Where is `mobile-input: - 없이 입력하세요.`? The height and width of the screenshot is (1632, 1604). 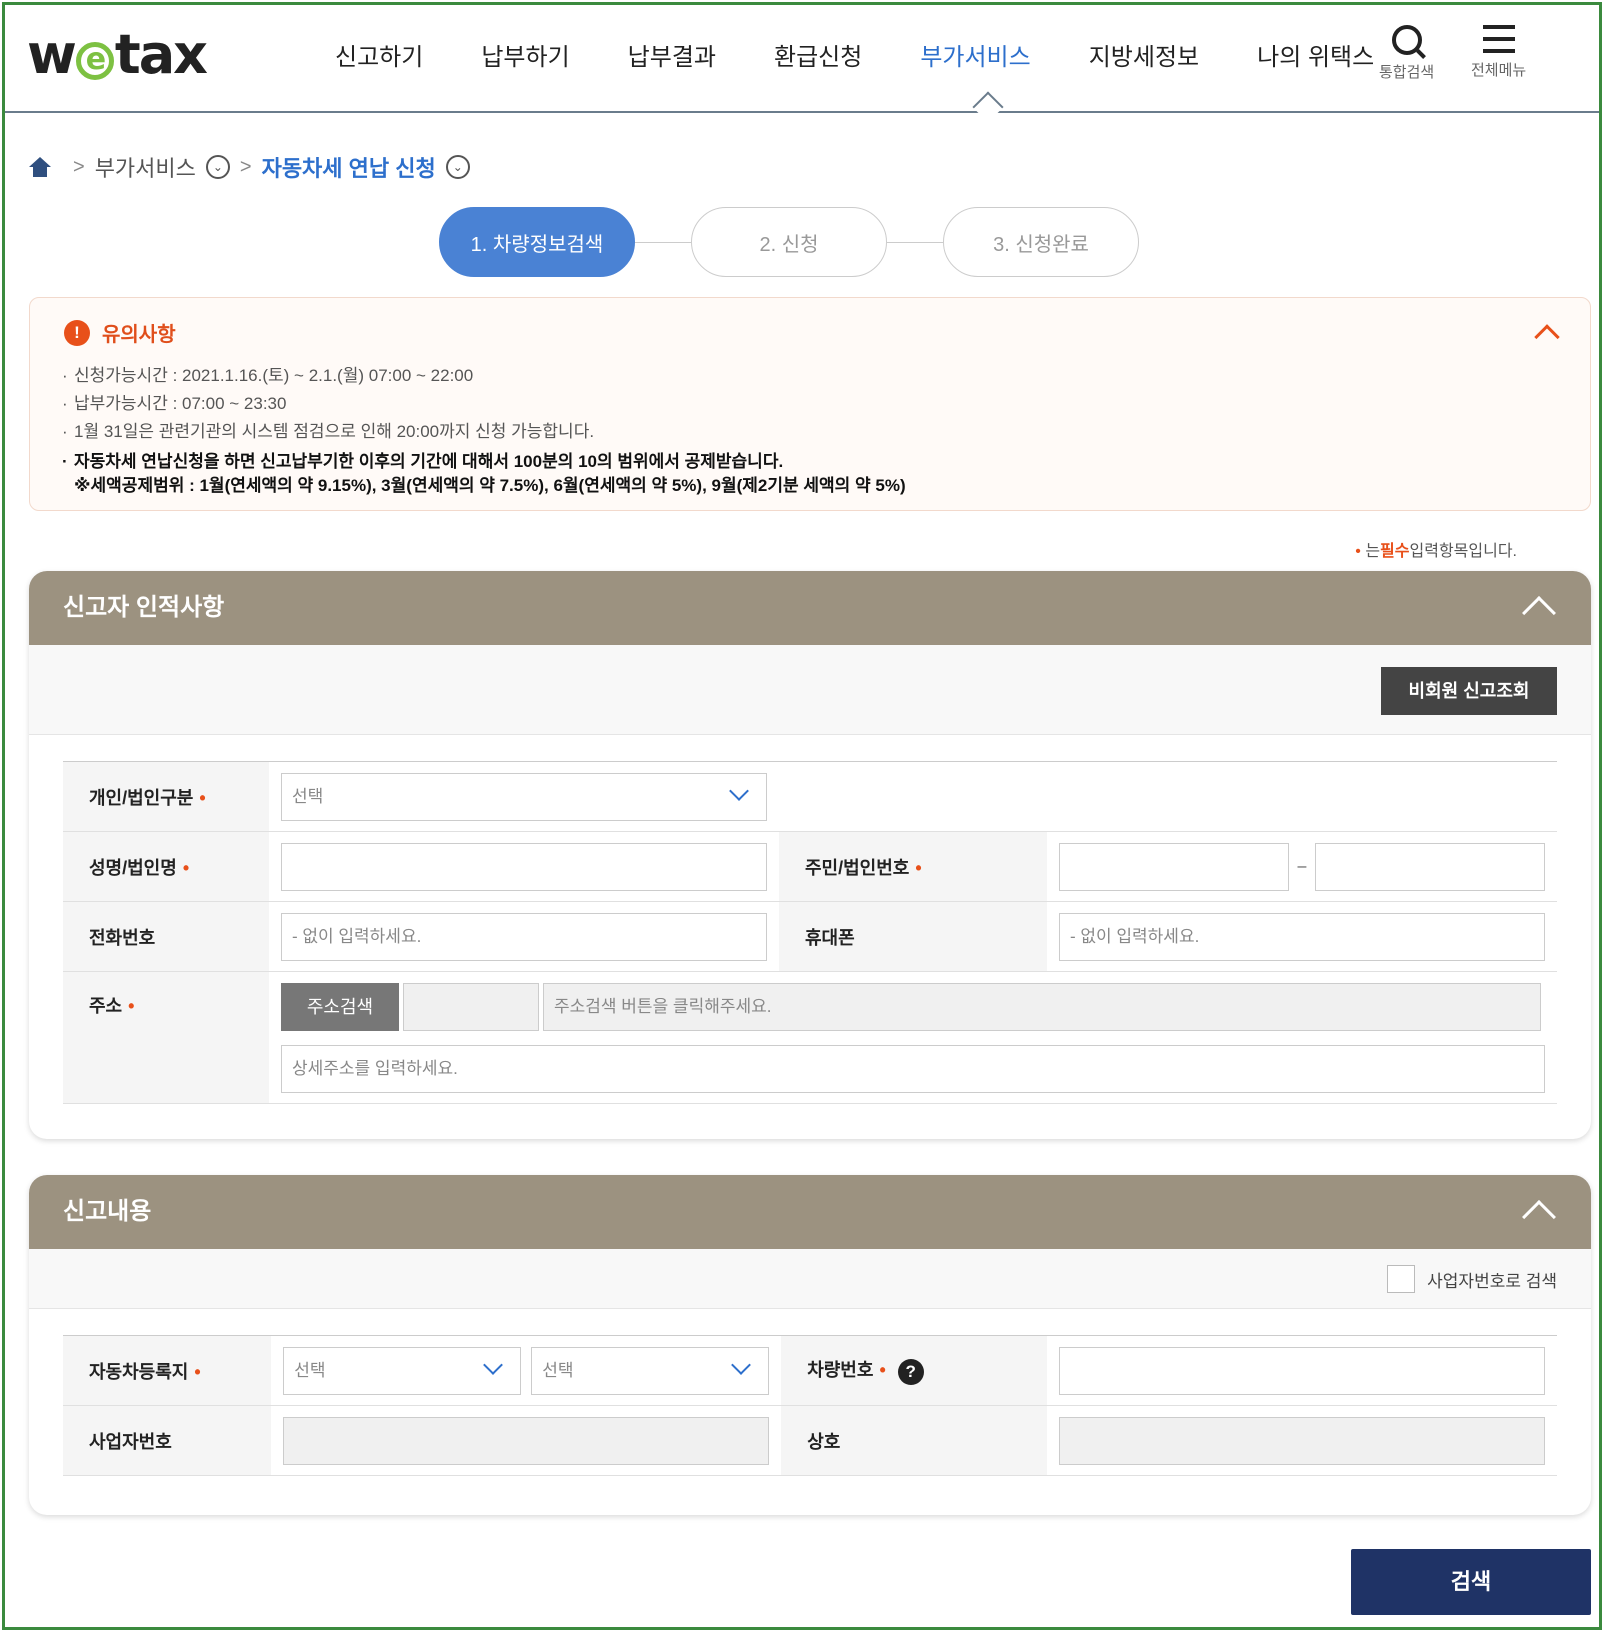
mobile-input: - 없이 입력하세요. is located at coordinates (1302, 936).